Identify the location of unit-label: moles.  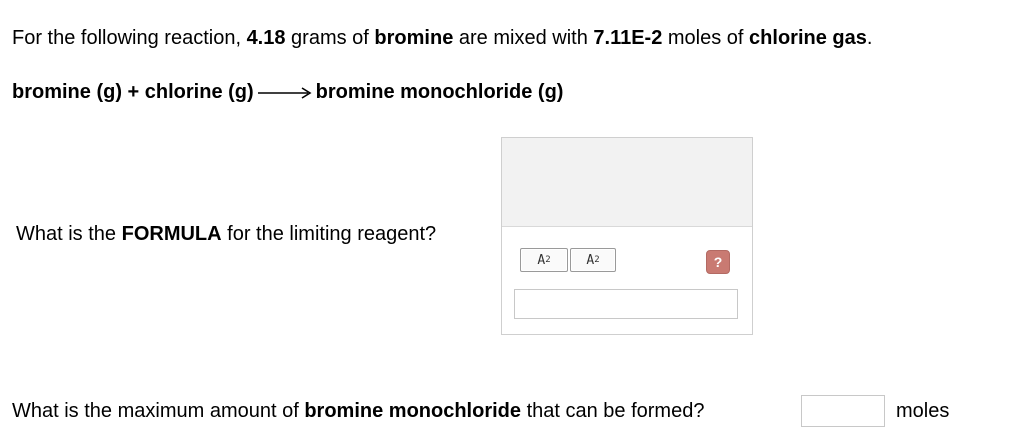
(923, 411).